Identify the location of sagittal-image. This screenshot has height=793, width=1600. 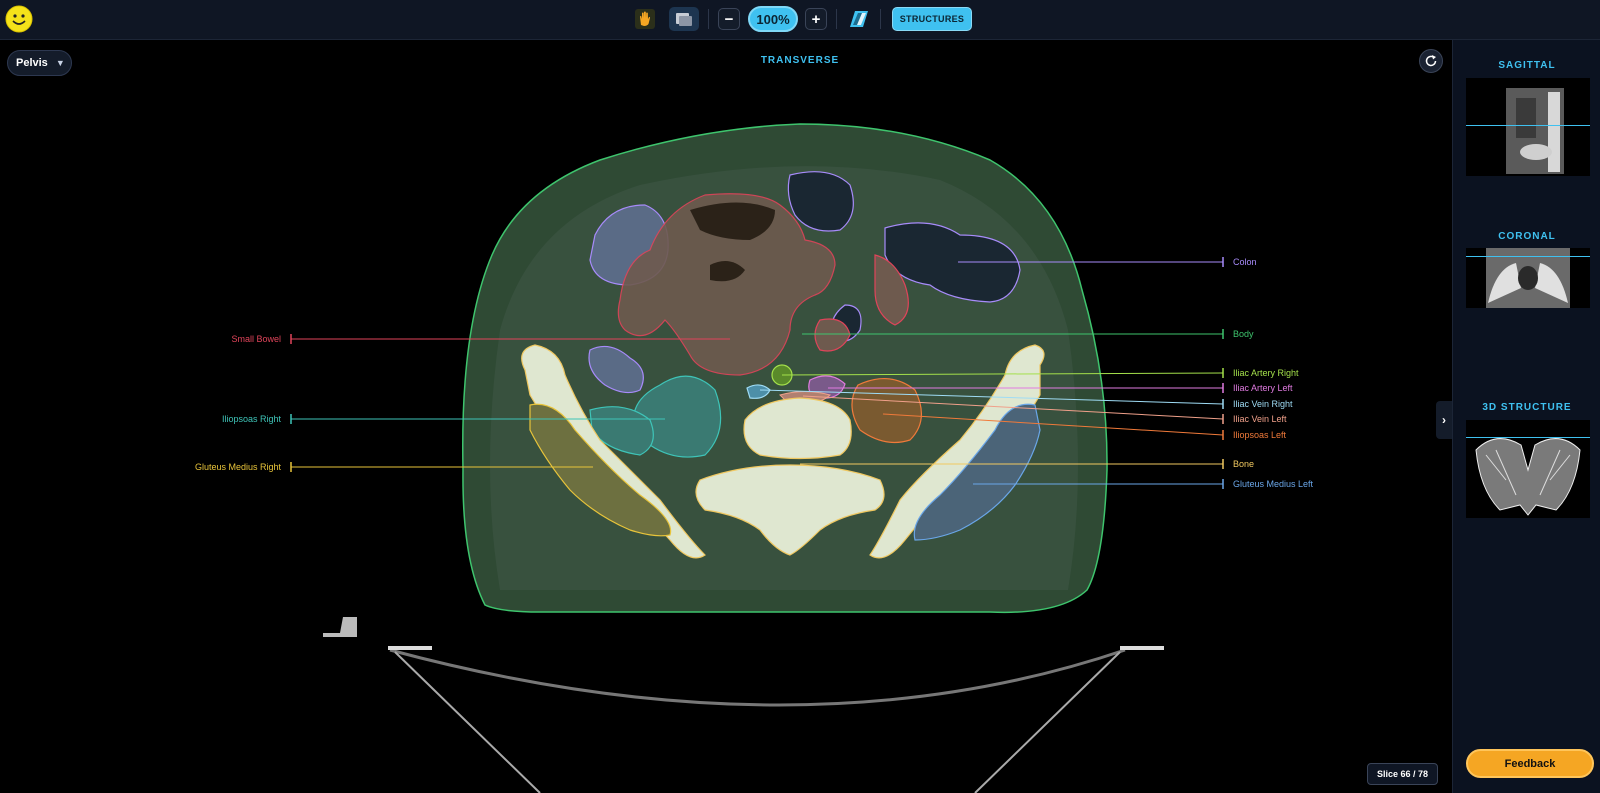
(1535, 131).